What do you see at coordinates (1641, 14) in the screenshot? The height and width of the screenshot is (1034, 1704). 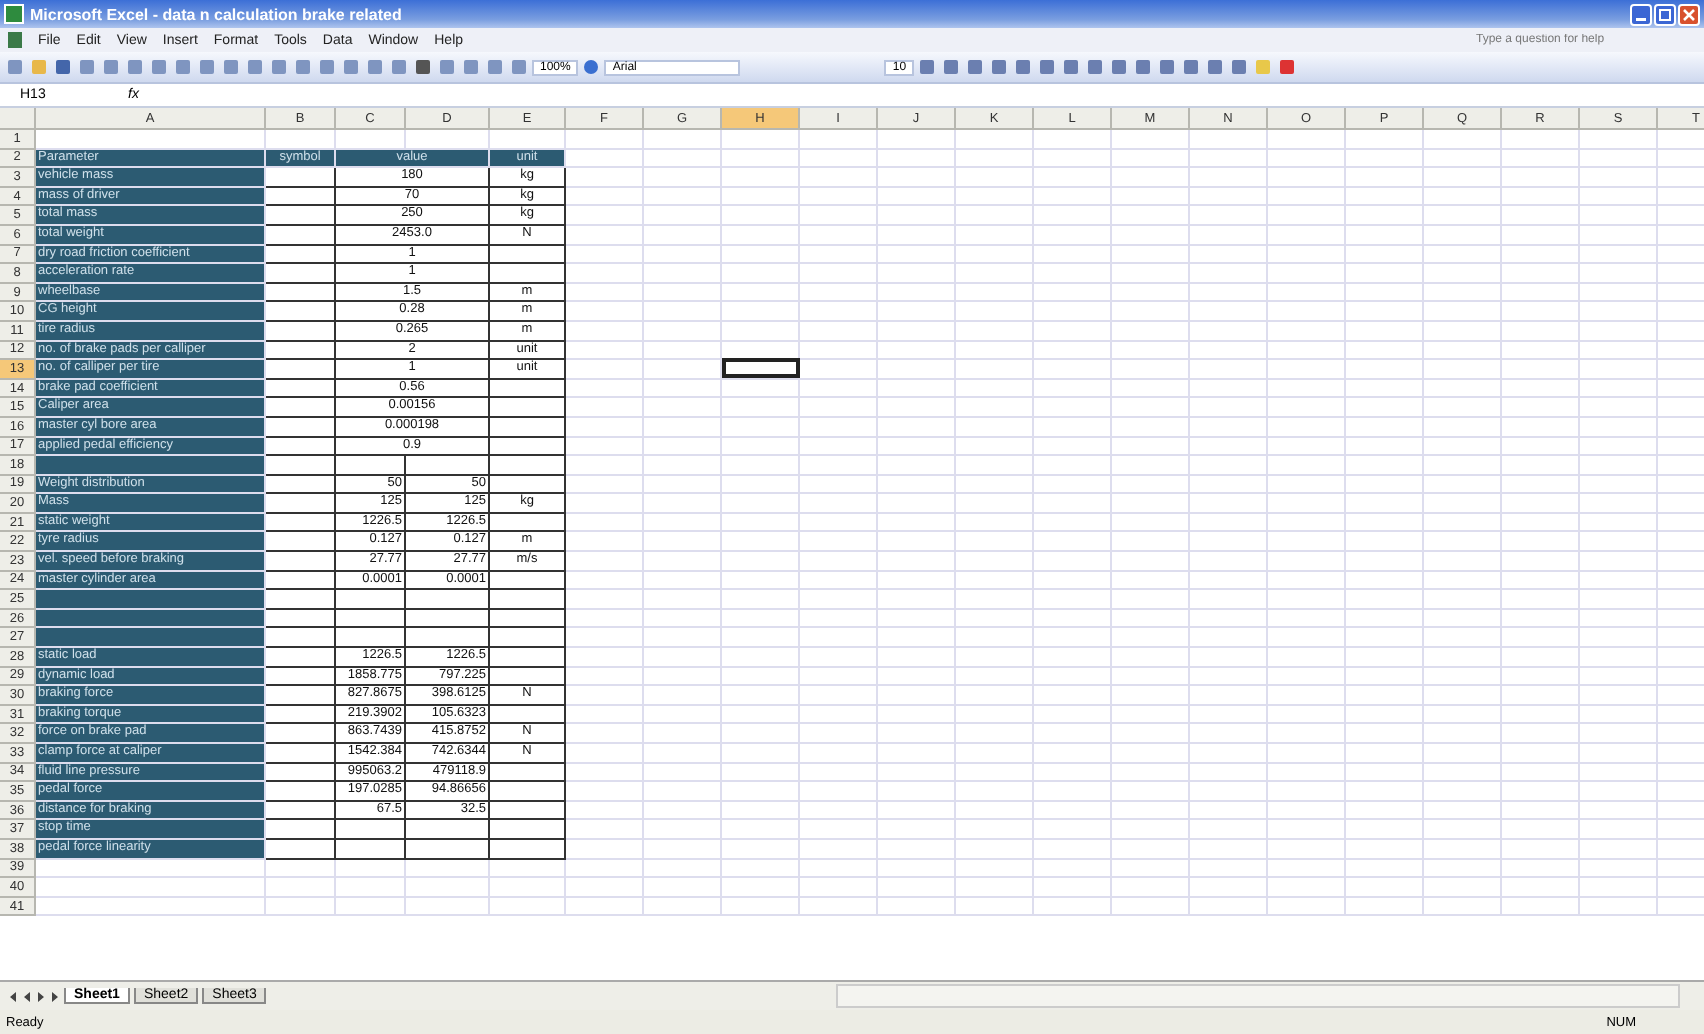 I see `minimize-button` at bounding box center [1641, 14].